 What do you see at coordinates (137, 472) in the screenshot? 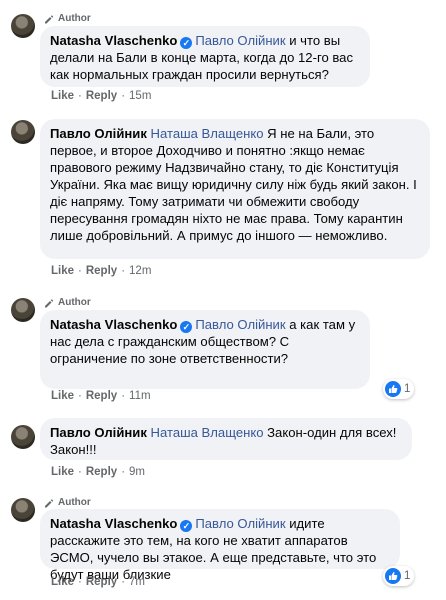
I see `timestamp: 9m` at bounding box center [137, 472].